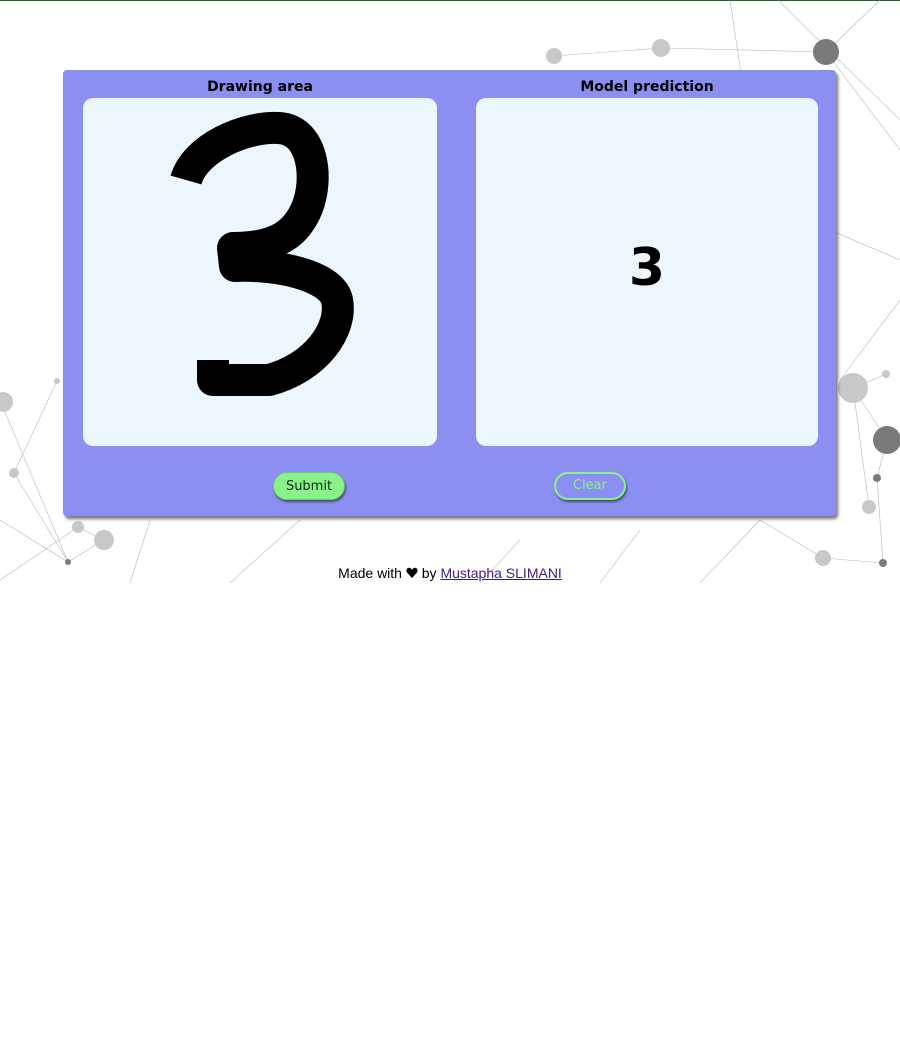 Image resolution: width=900 pixels, height=1050 pixels. I want to click on predicted-digit: 3, so click(647, 268).